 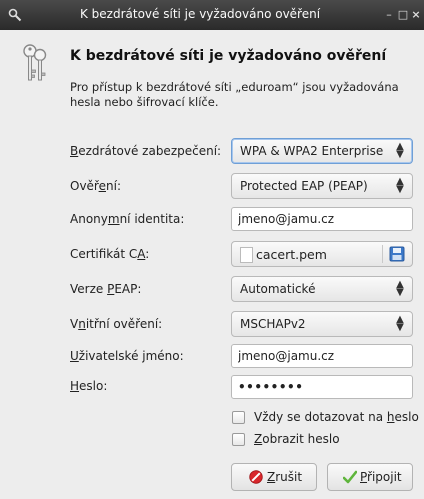 I want to click on username-field, so click(x=322, y=356).